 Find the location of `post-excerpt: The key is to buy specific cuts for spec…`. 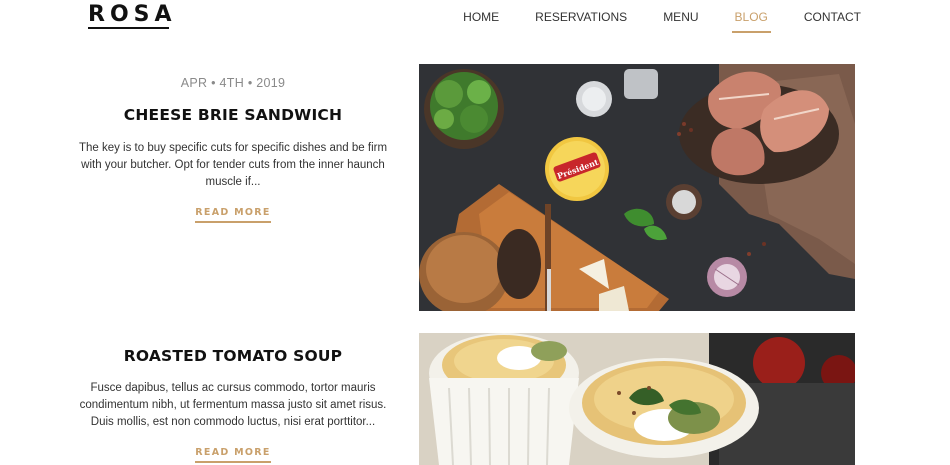

post-excerpt: The key is to buy specific cuts for spec… is located at coordinates (233, 165).